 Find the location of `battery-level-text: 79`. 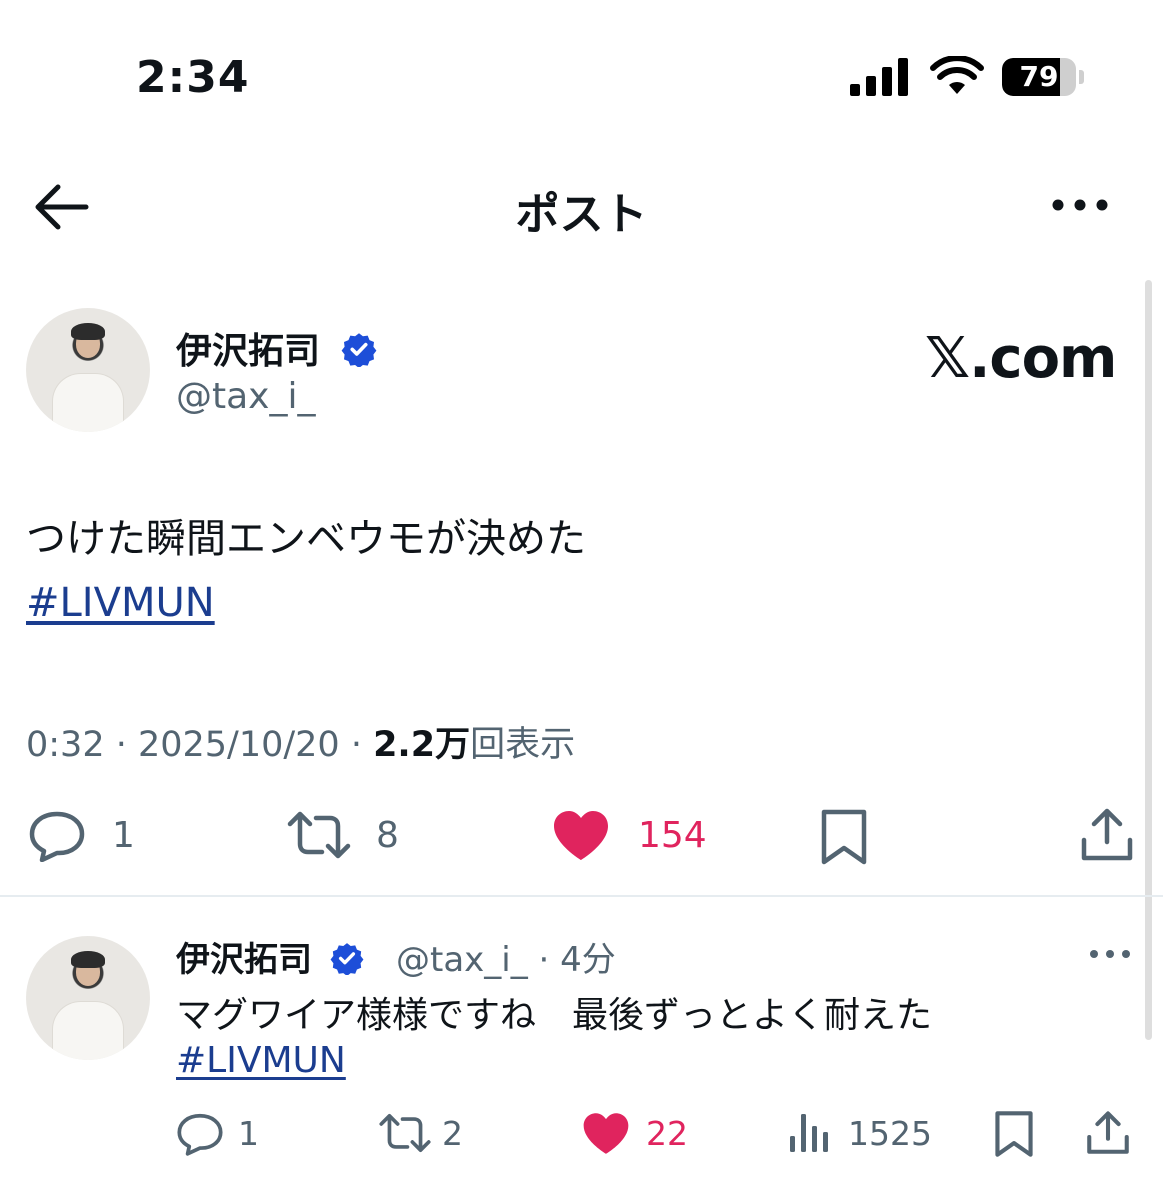

battery-level-text: 79 is located at coordinates (1039, 76).